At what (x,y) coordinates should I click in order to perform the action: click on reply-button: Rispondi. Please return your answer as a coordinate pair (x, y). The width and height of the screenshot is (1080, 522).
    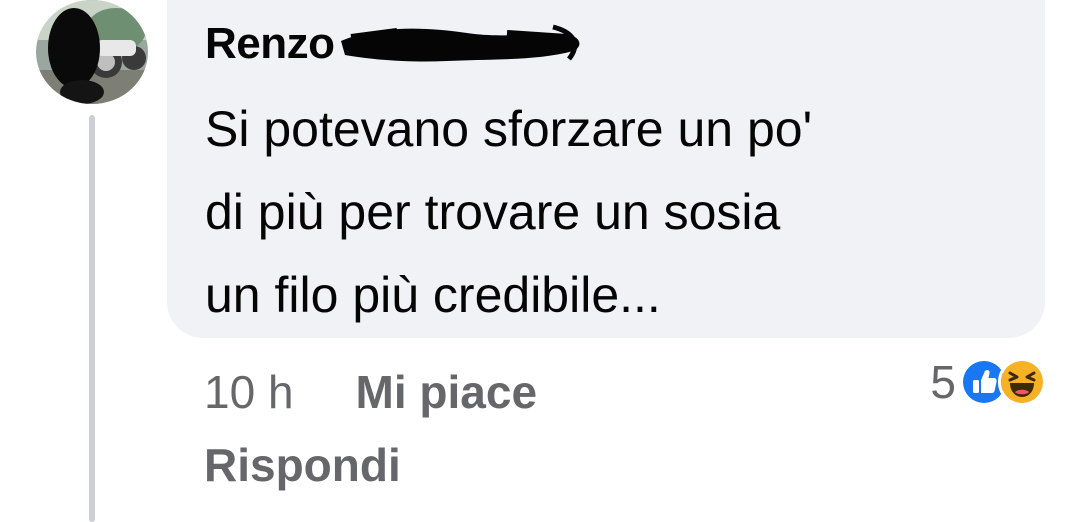
    Looking at the image, I should click on (302, 465).